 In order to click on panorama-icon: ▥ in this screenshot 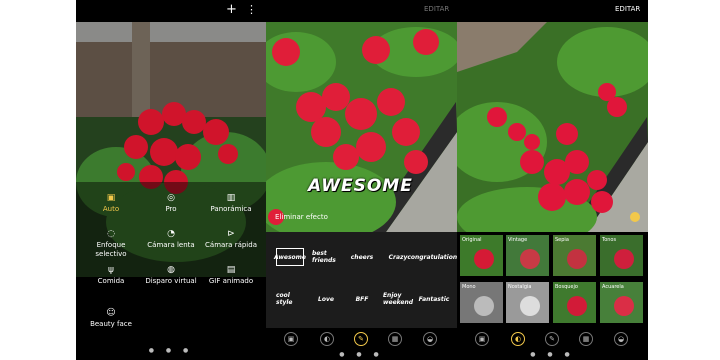, I will do `click(231, 198)`.